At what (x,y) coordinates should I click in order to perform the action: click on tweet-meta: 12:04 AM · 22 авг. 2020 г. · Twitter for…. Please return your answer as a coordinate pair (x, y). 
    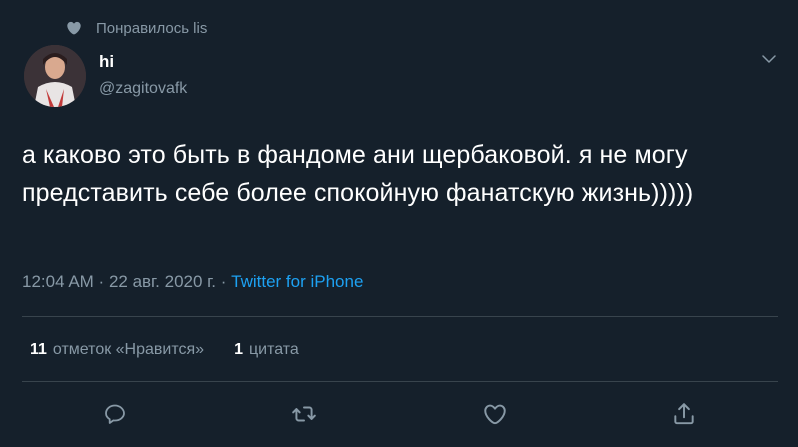
    Looking at the image, I should click on (192, 282).